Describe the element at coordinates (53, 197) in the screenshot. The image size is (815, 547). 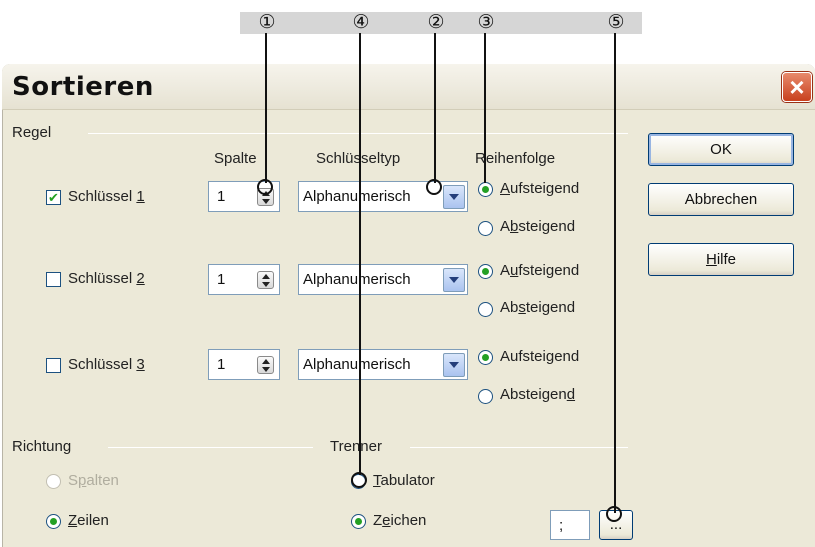
I see `key-1-checkbox: ✔` at that location.